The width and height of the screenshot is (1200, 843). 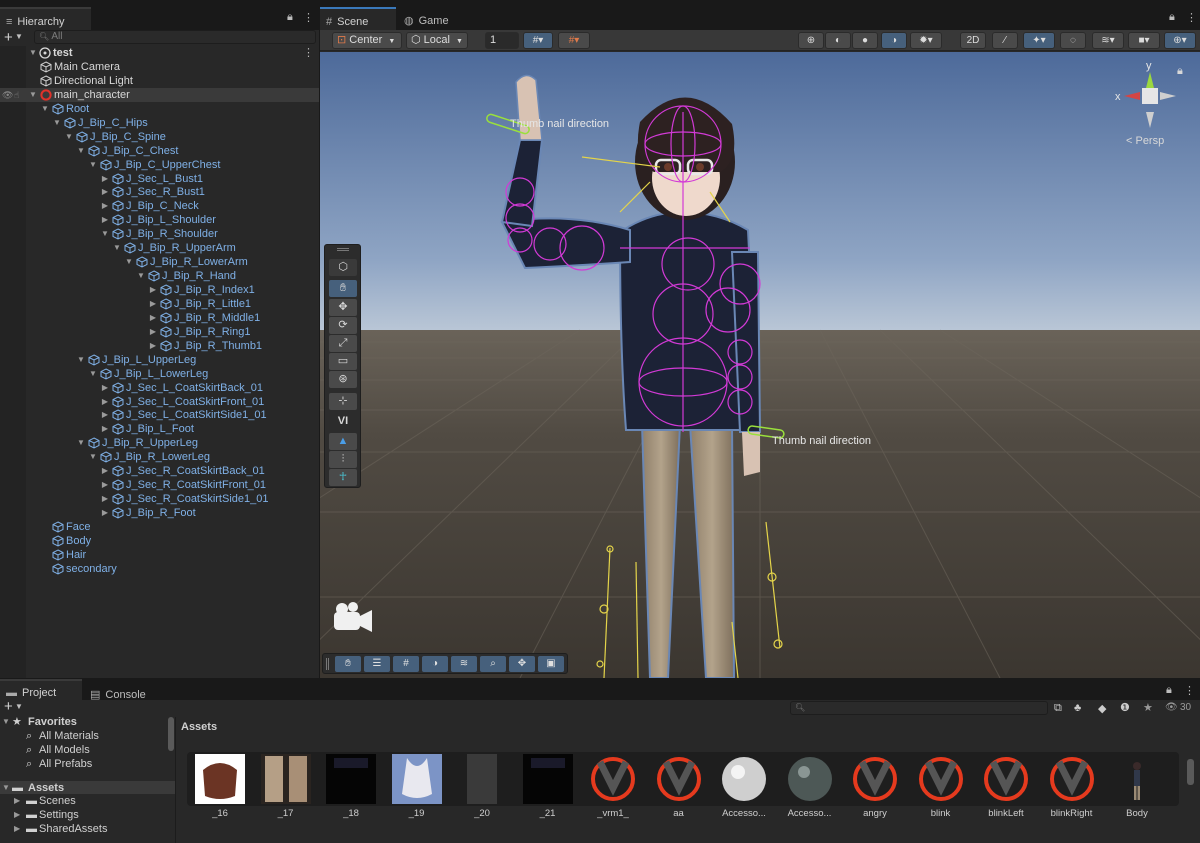 I want to click on render-mode-button: ✹▾, so click(x=926, y=40).